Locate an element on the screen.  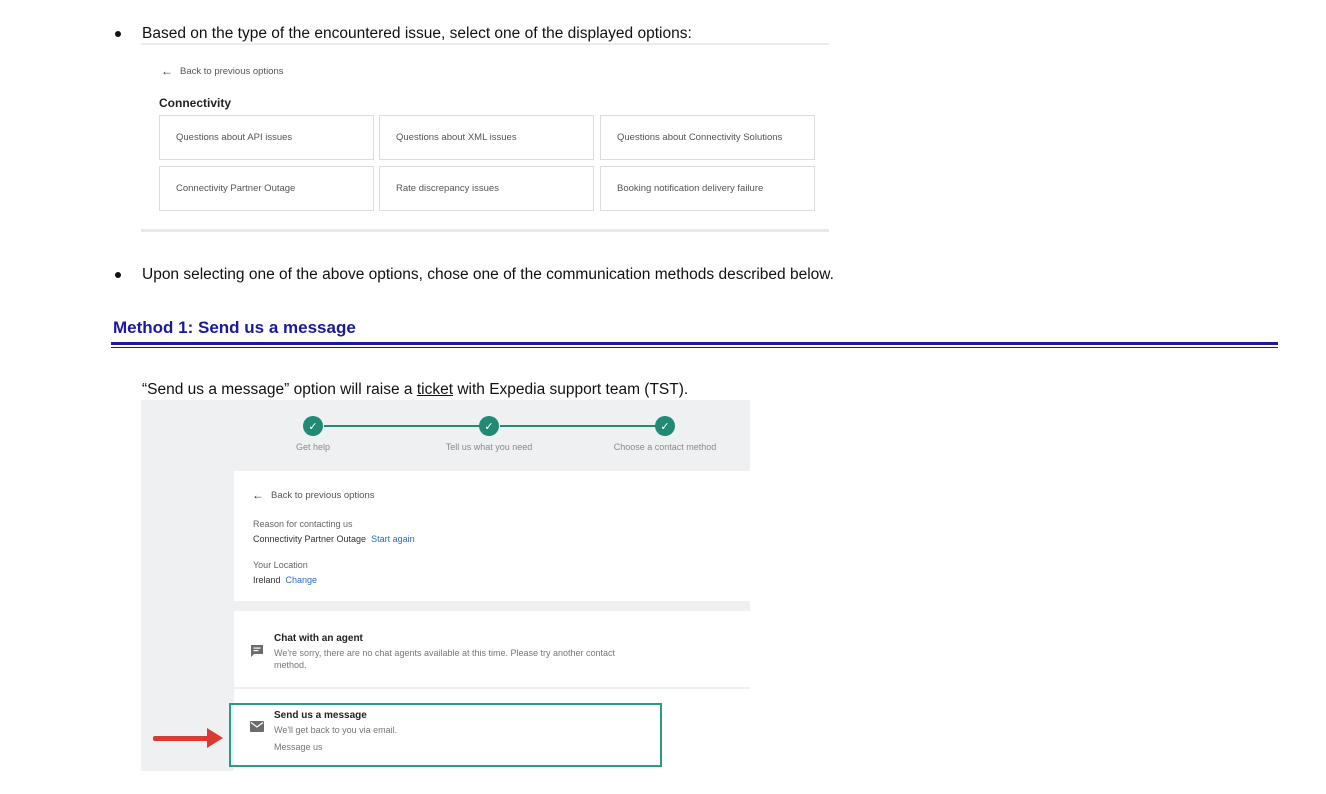
step-label-tell-us: Tell us what you need is located at coordinates (489, 447).